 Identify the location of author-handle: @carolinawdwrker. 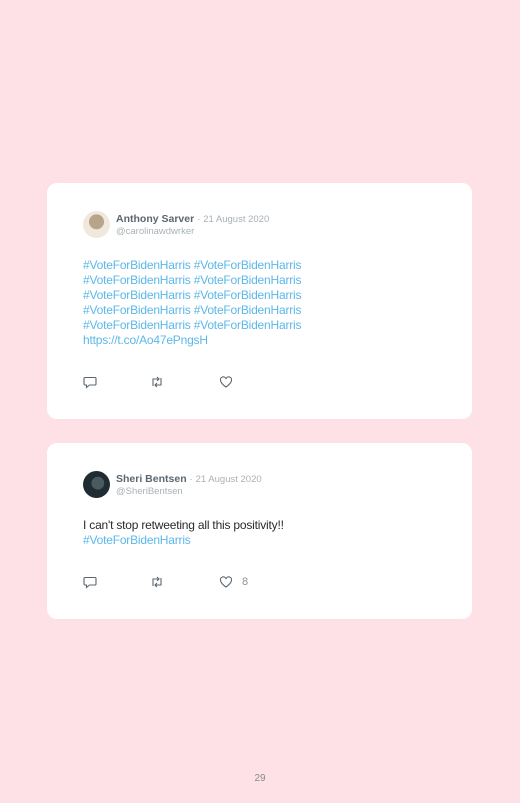
(155, 231).